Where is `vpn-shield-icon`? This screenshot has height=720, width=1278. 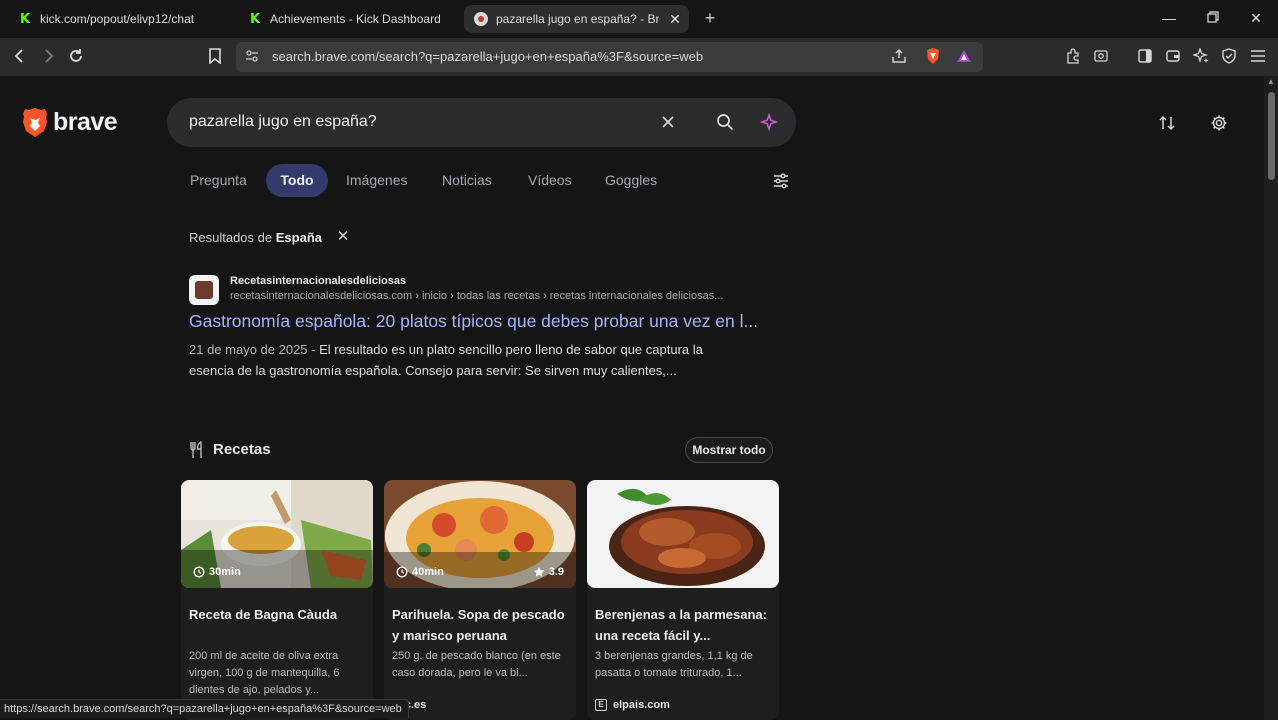 vpn-shield-icon is located at coordinates (1229, 56).